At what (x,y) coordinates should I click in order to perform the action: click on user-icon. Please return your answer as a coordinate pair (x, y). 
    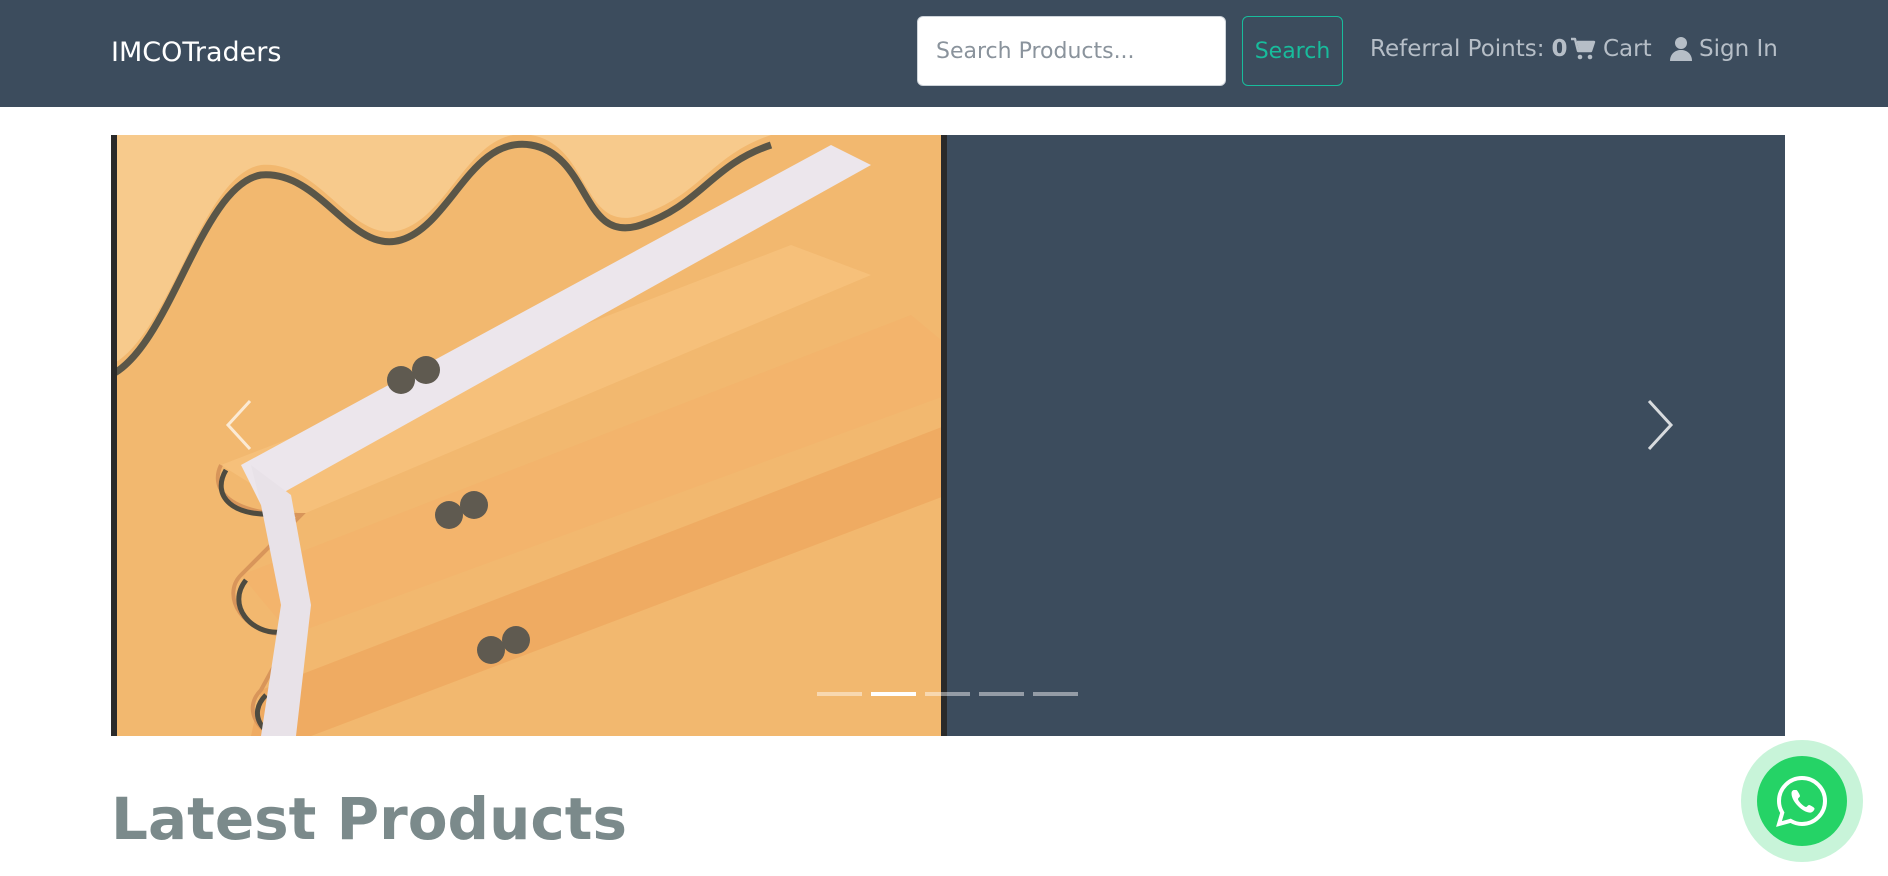
    Looking at the image, I should click on (1681, 49).